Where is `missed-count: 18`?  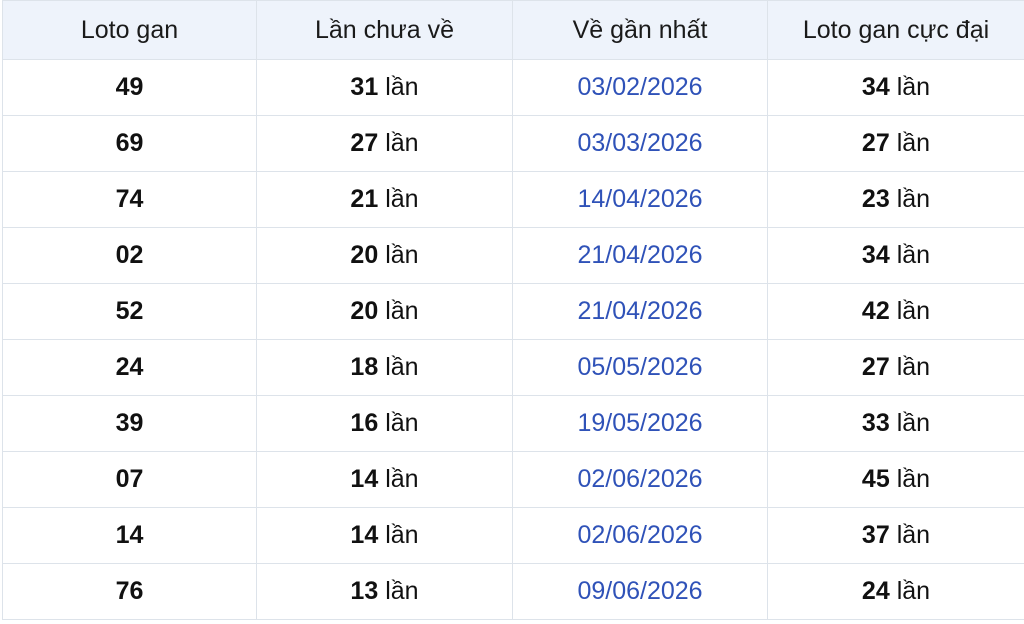 missed-count: 18 is located at coordinates (364, 367).